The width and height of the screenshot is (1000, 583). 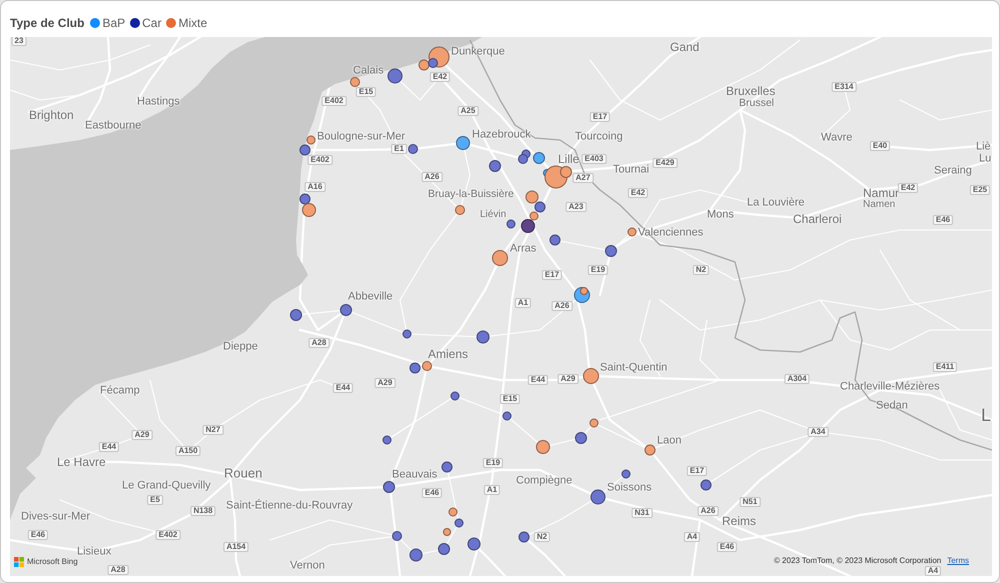 I want to click on road-sign: E402, so click(x=334, y=101).